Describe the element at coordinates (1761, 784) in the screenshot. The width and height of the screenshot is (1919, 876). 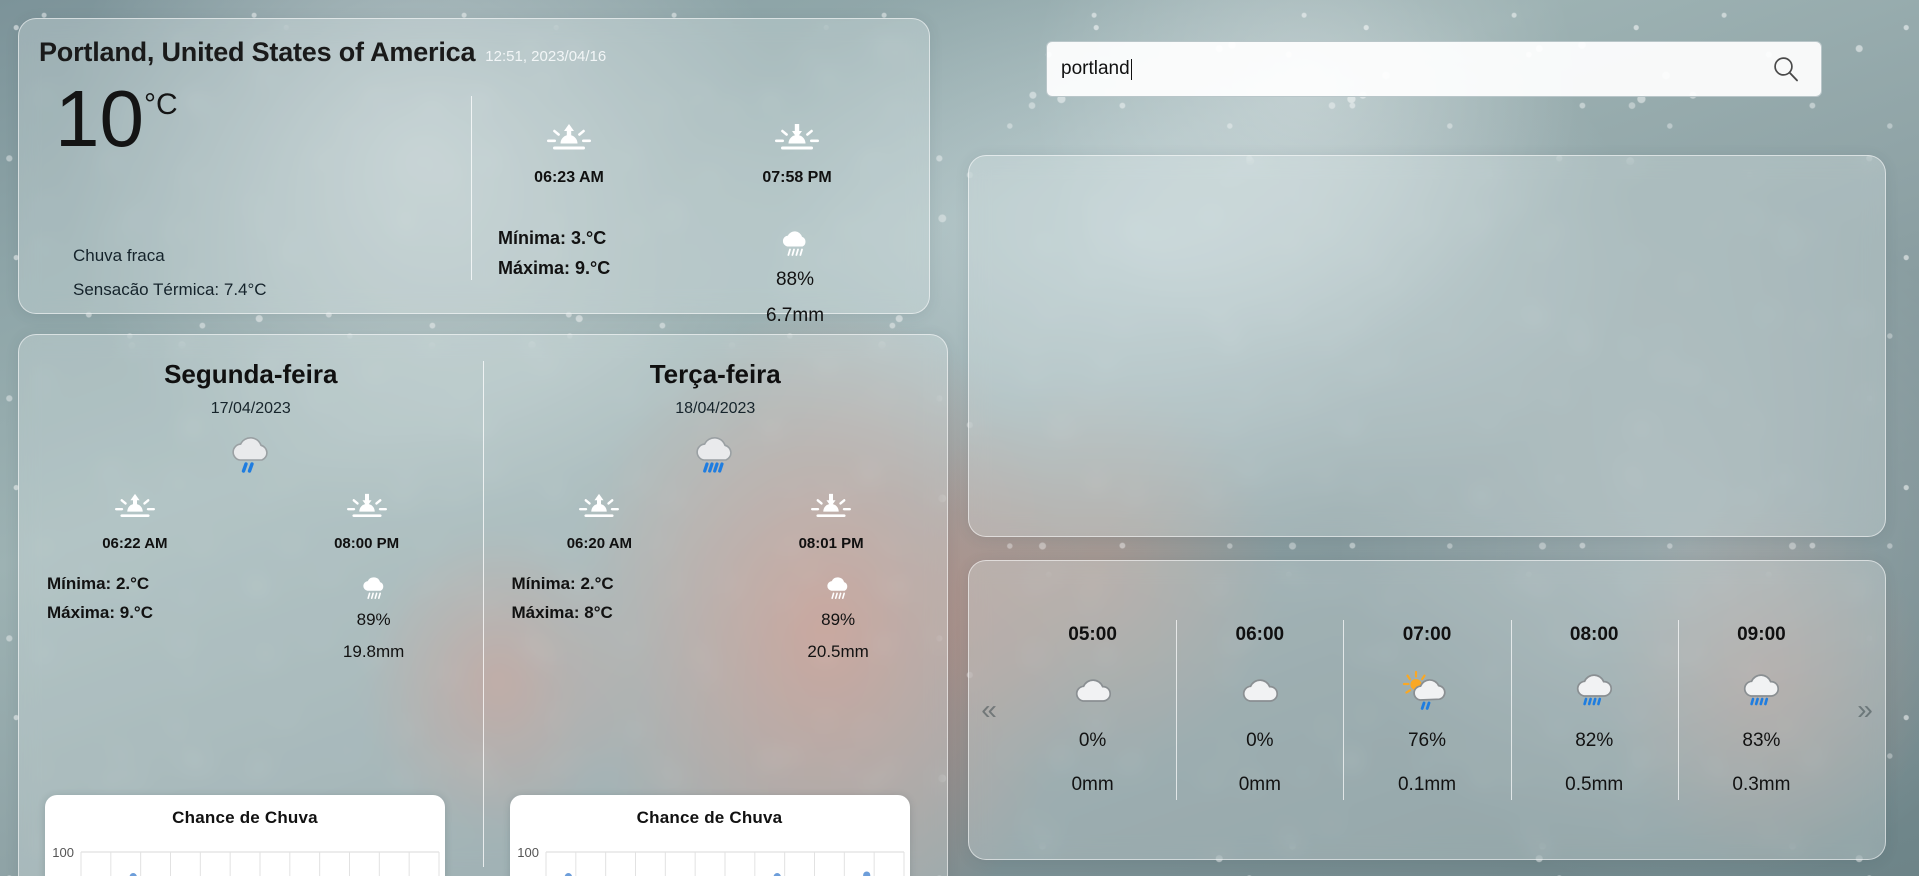
I see `hourly-amount: 0.3mm` at that location.